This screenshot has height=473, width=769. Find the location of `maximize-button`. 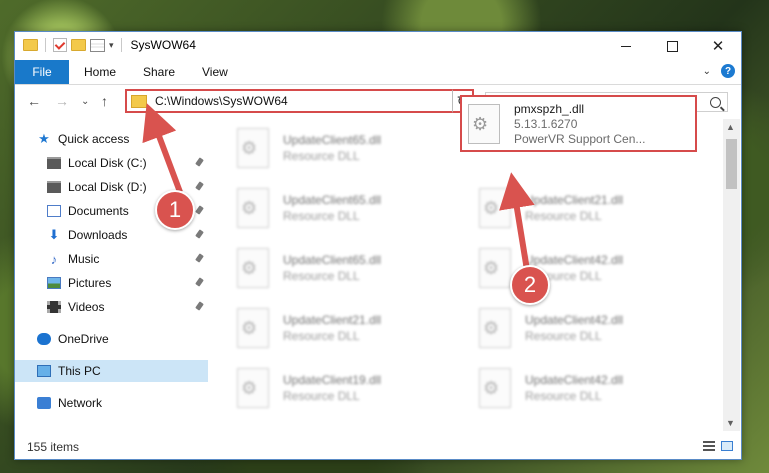

maximize-button is located at coordinates (672, 46).